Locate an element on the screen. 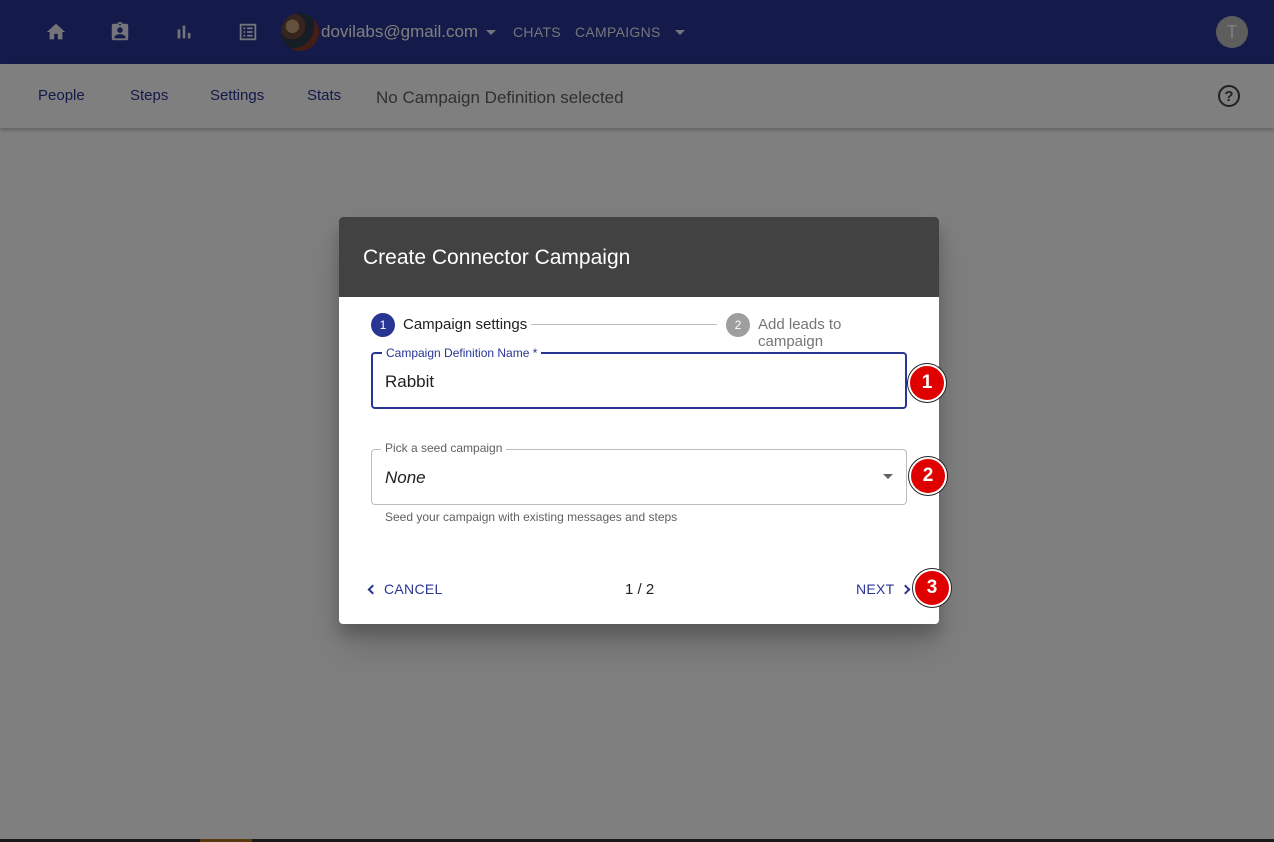  step-1-label: Campaign settings is located at coordinates (465, 324).